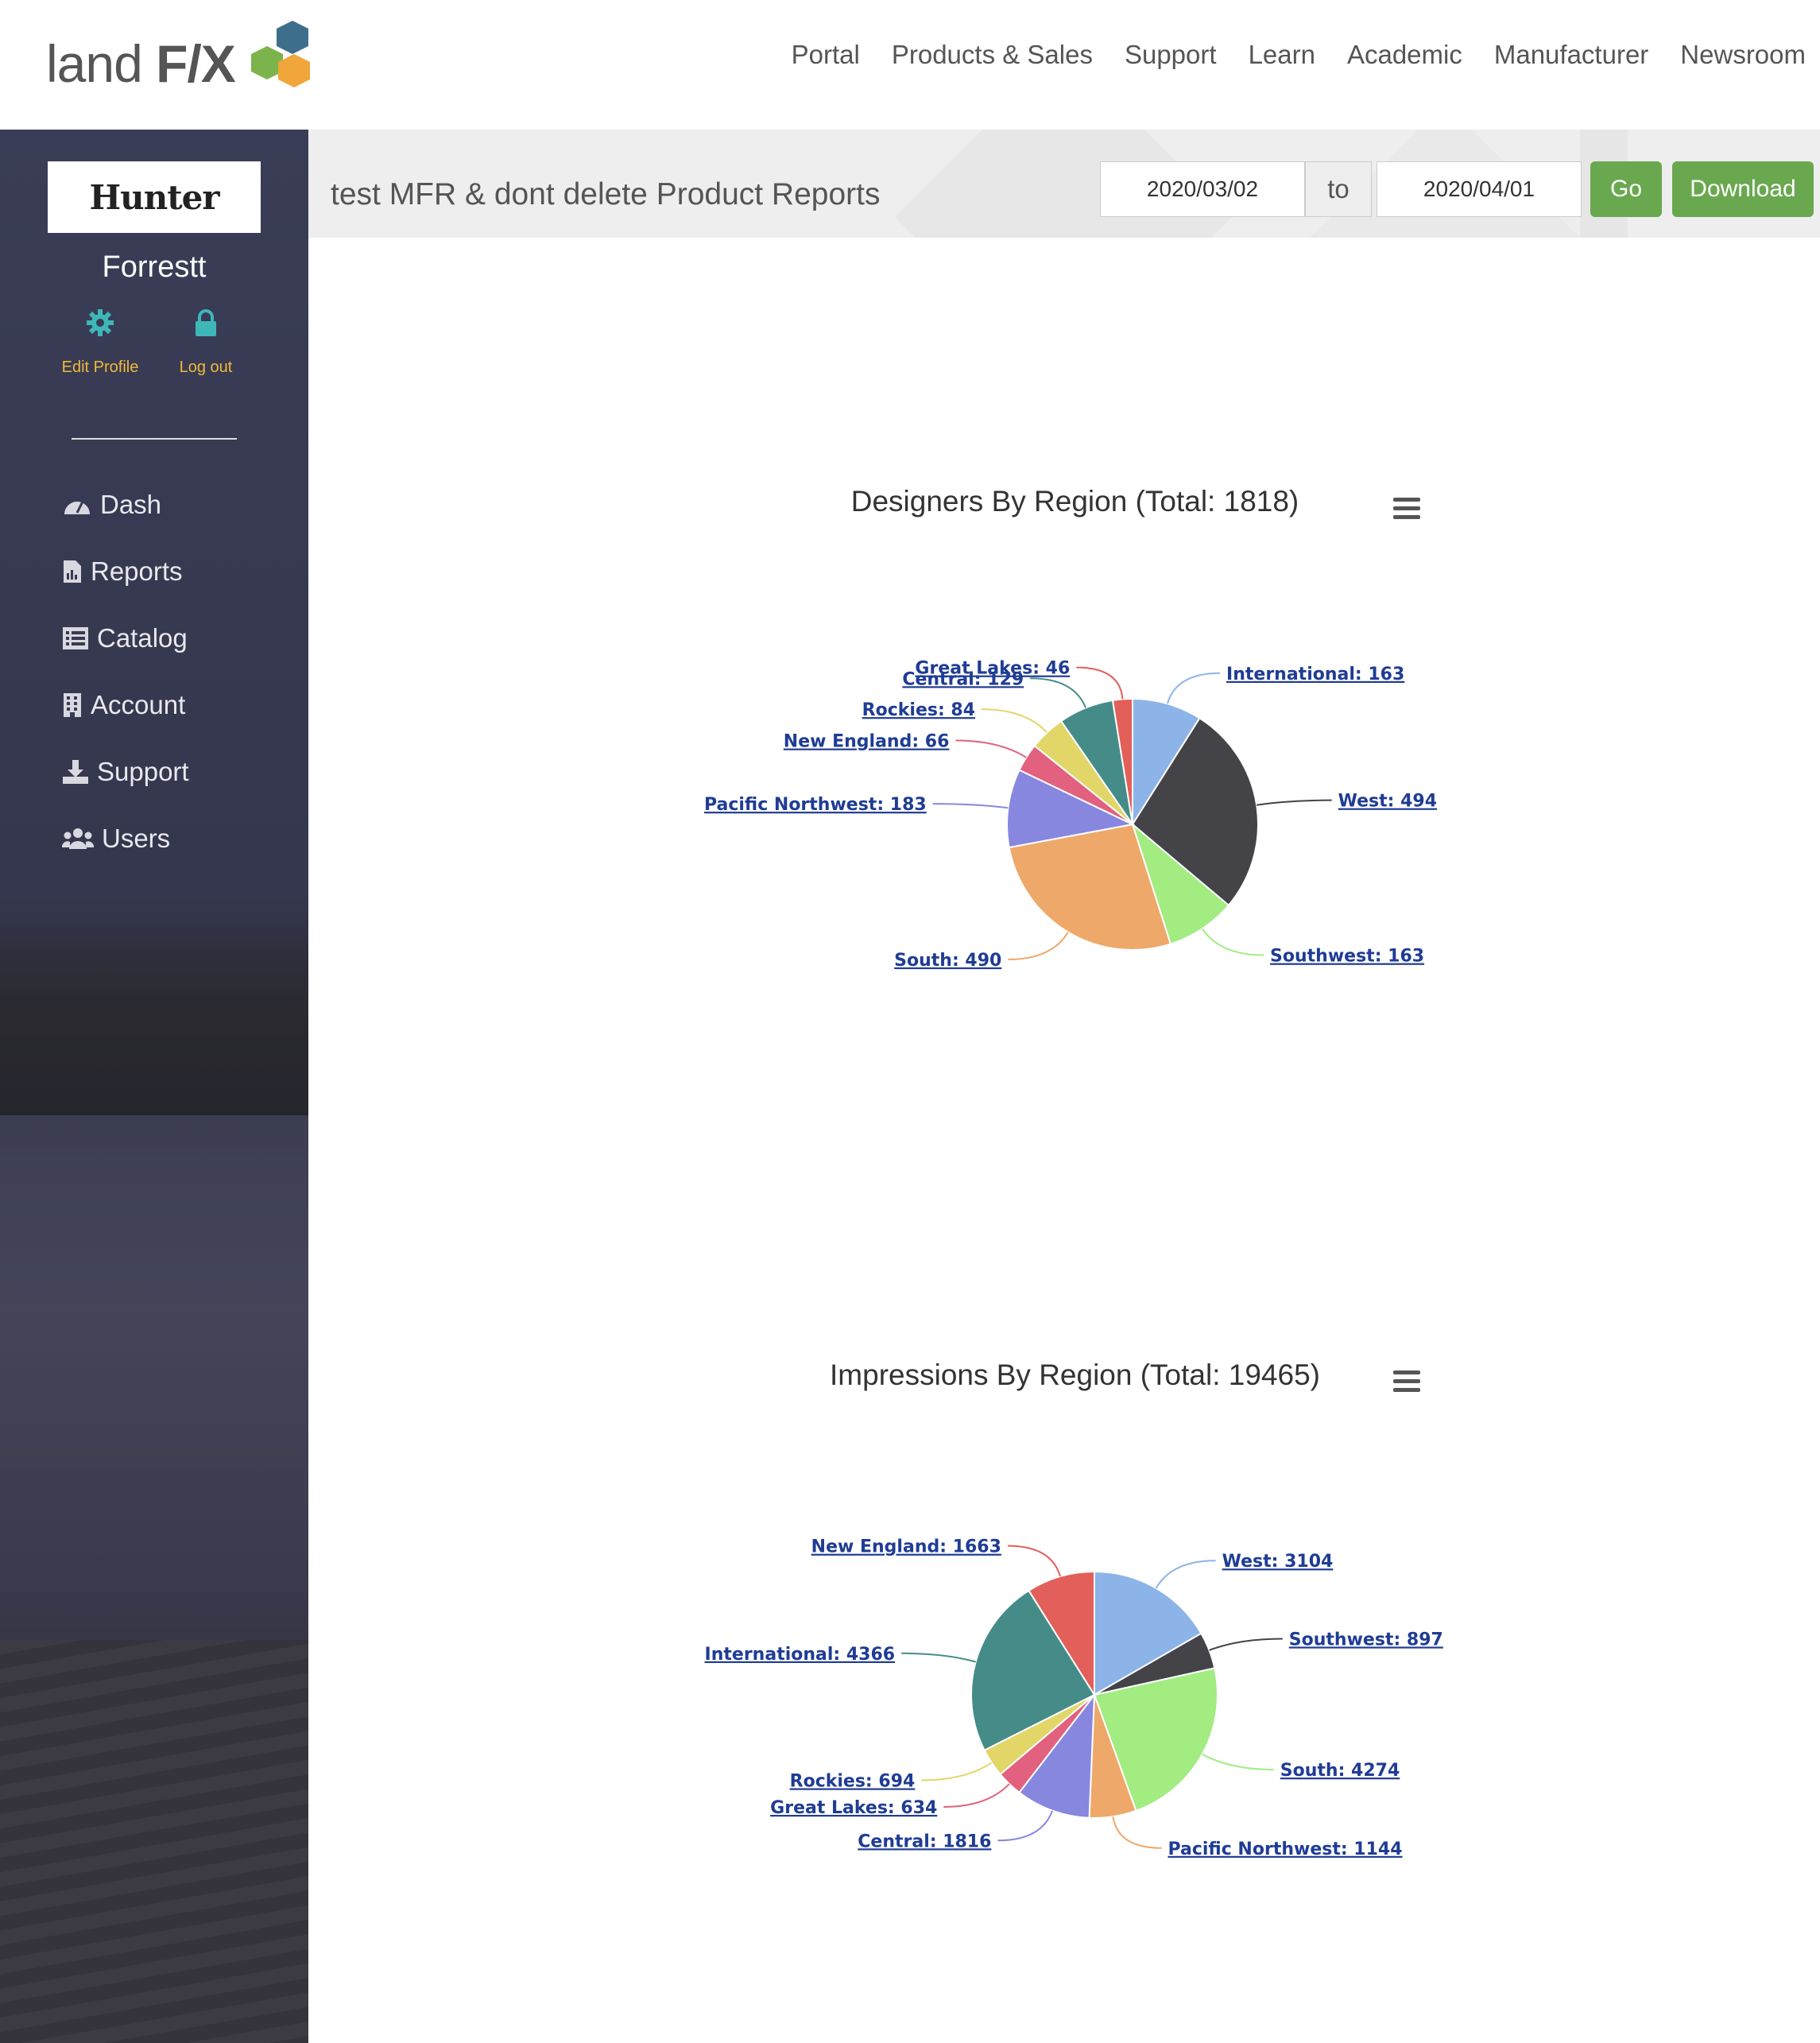  What do you see at coordinates (947, 961) in the screenshot?
I see `pie-data-label: South: 490` at bounding box center [947, 961].